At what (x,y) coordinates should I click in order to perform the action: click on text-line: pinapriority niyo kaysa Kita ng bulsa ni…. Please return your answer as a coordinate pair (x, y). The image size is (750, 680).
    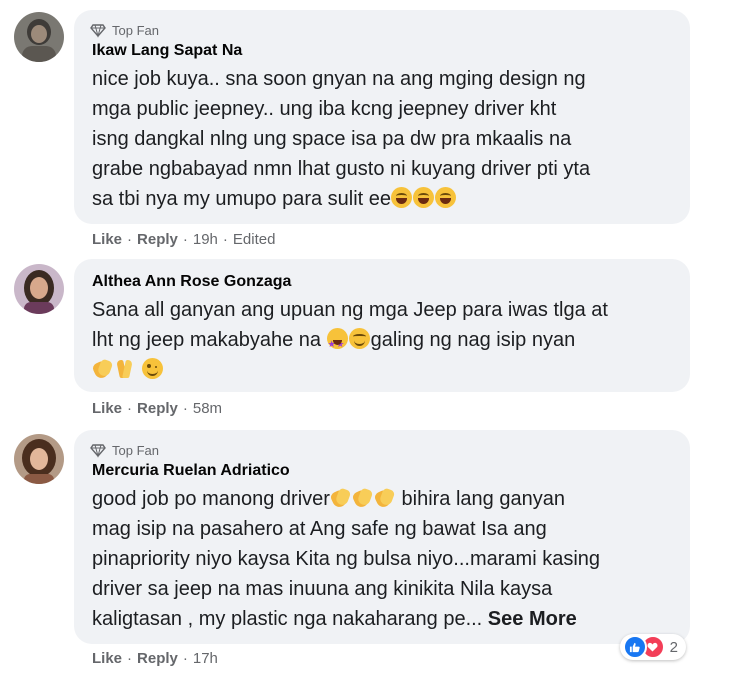
    Looking at the image, I should click on (346, 559).